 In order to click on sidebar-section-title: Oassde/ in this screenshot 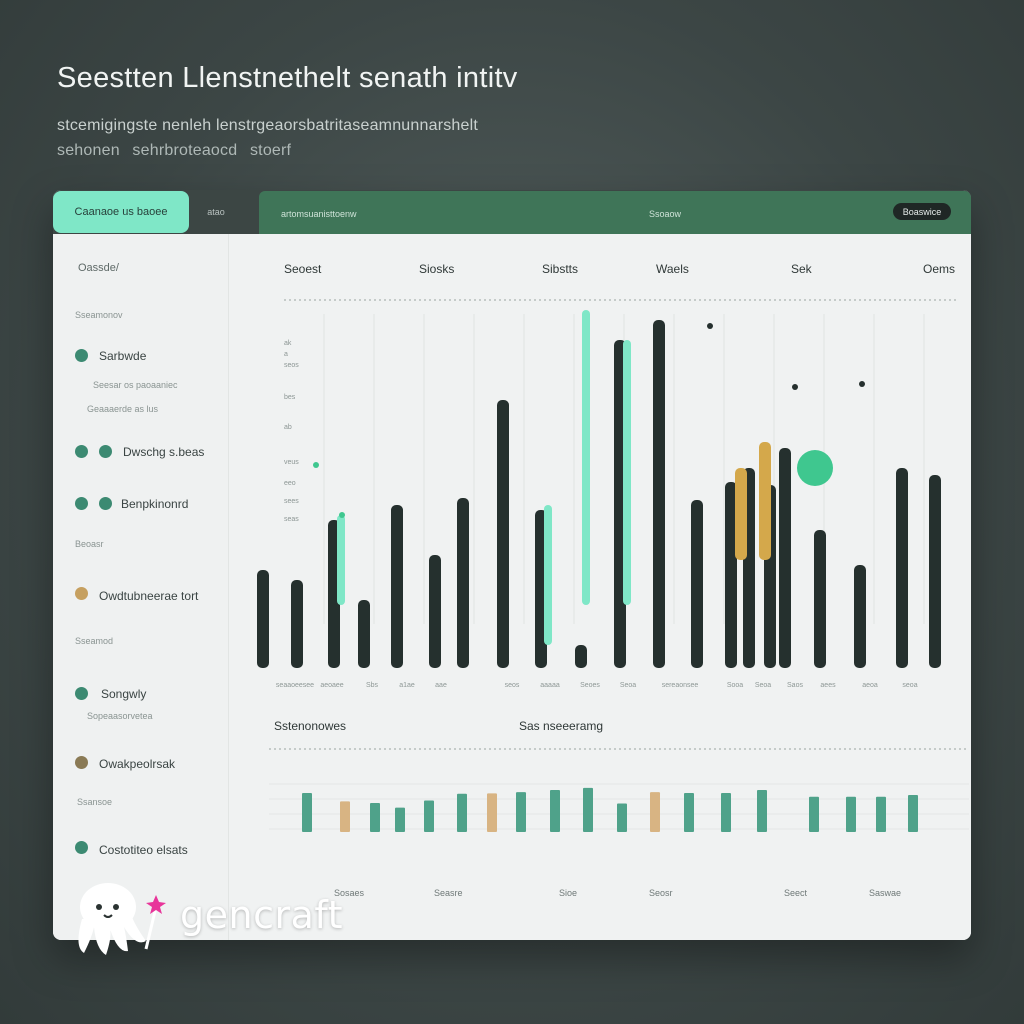, I will do `click(98, 268)`.